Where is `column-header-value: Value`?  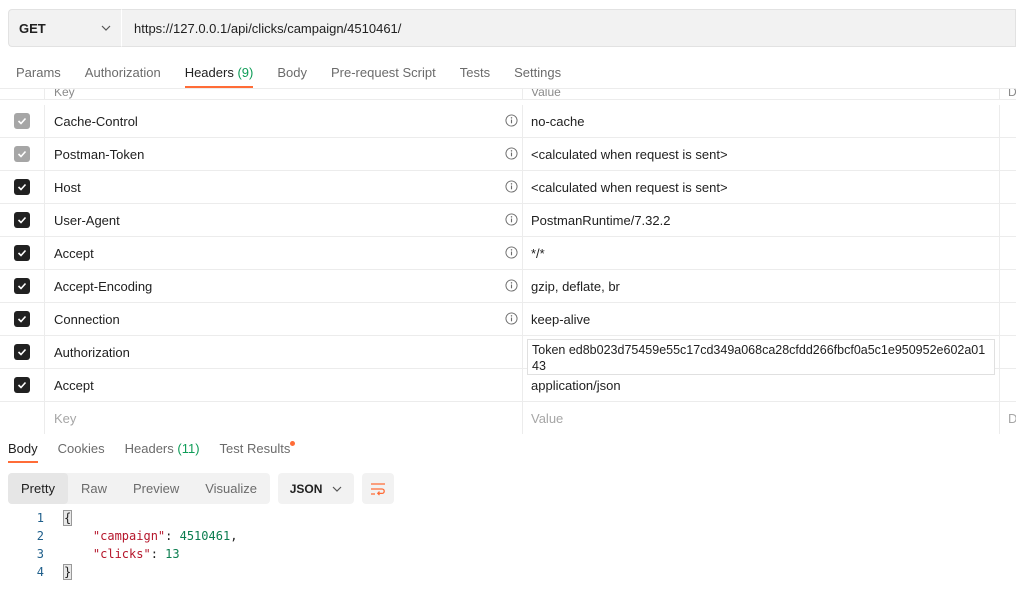
column-header-value: Value is located at coordinates (761, 94).